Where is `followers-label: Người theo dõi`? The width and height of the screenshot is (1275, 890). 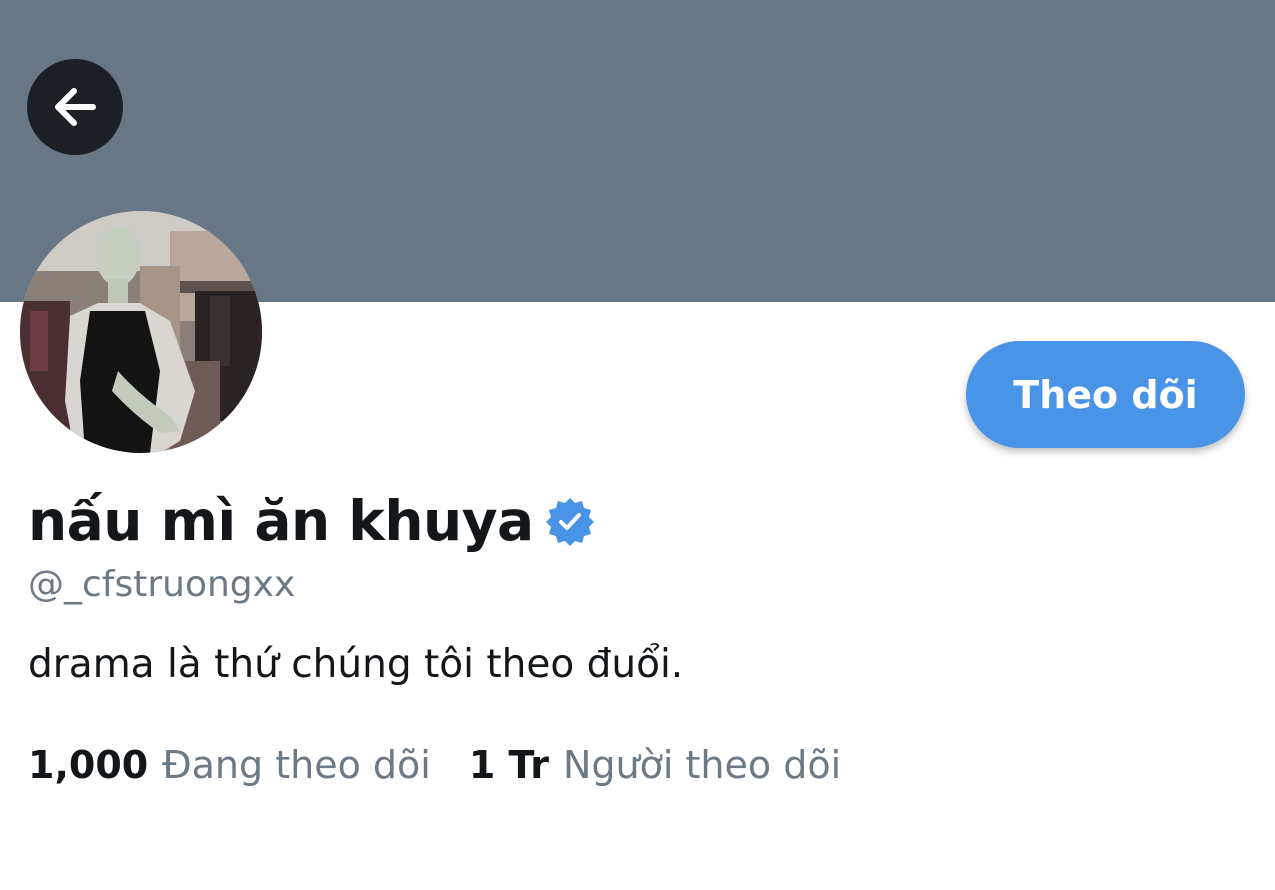 followers-label: Người theo dõi is located at coordinates (702, 765).